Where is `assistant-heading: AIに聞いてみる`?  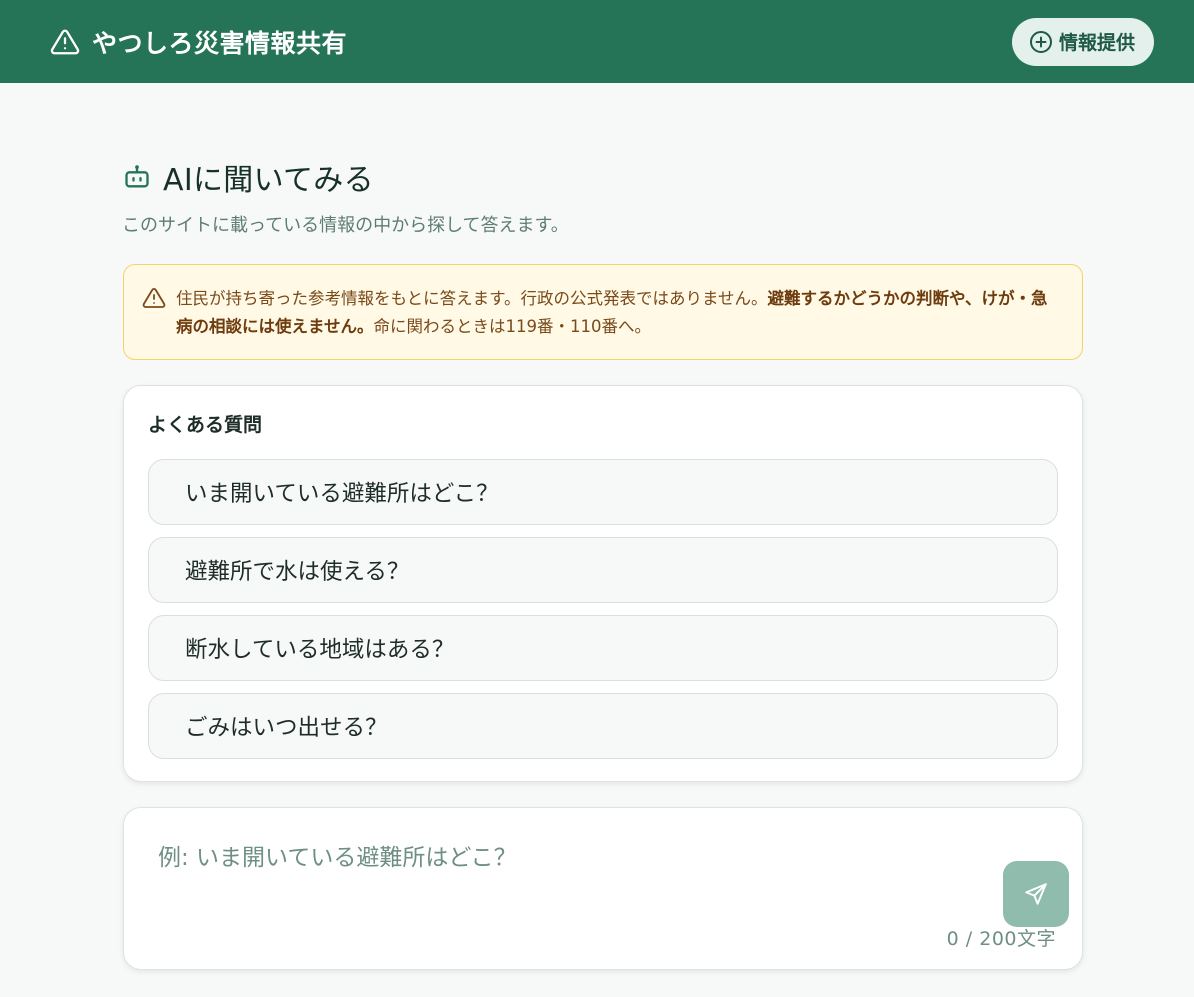 assistant-heading: AIに聞いてみる is located at coordinates (603, 177).